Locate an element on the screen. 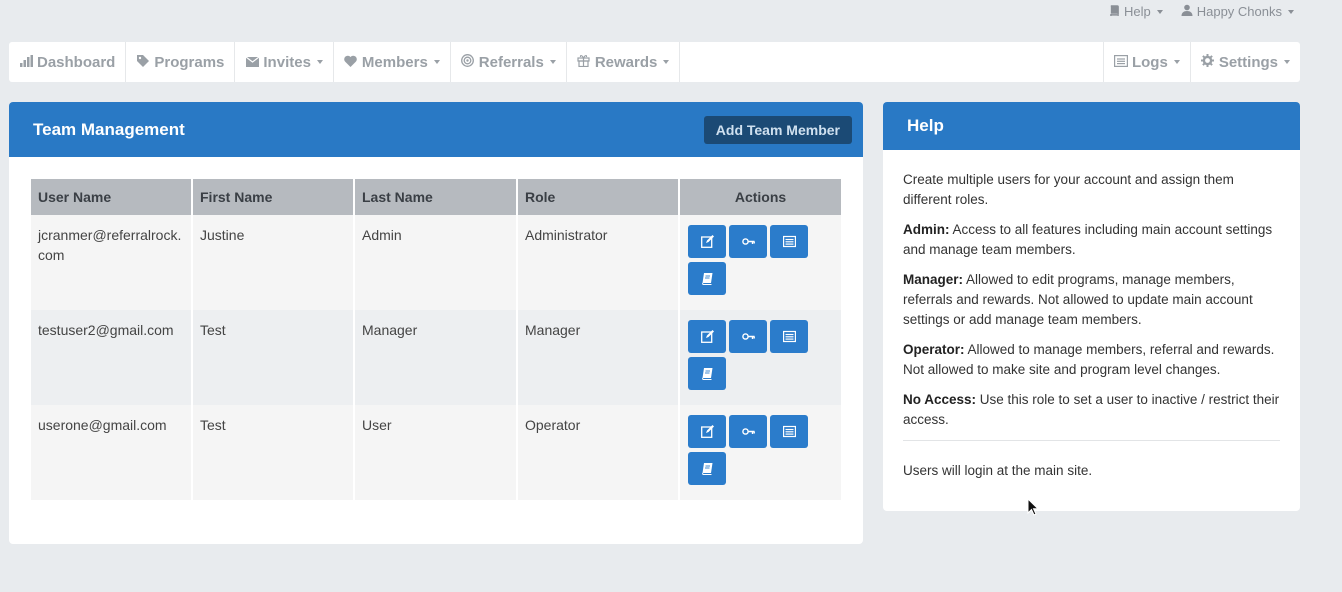  column-header-actions: Actions is located at coordinates (760, 197).